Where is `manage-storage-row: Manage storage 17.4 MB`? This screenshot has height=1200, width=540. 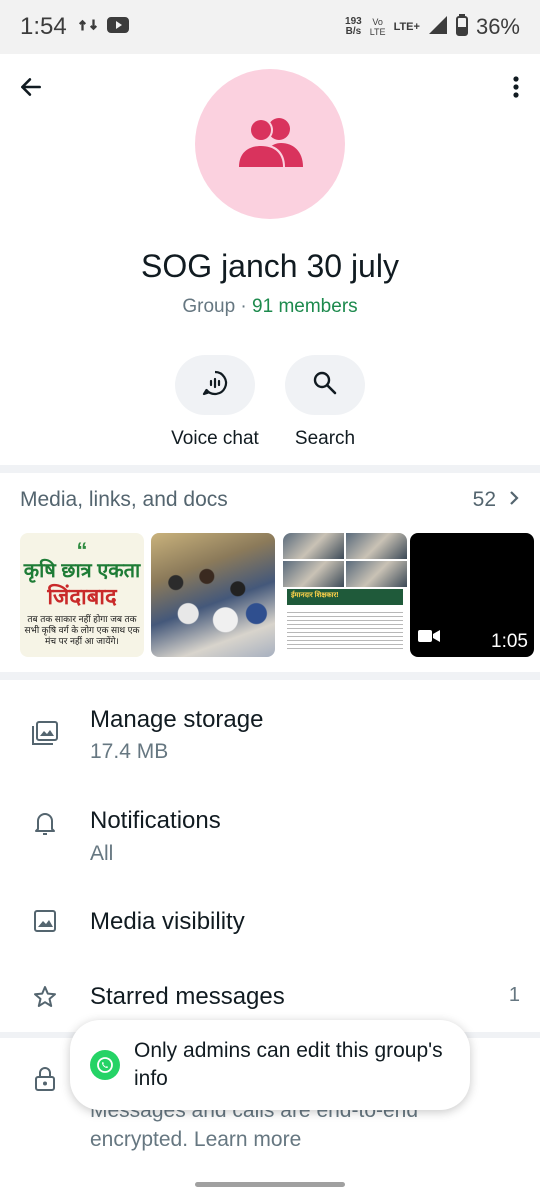
manage-storage-row: Manage storage 17.4 MB is located at coordinates (270, 735).